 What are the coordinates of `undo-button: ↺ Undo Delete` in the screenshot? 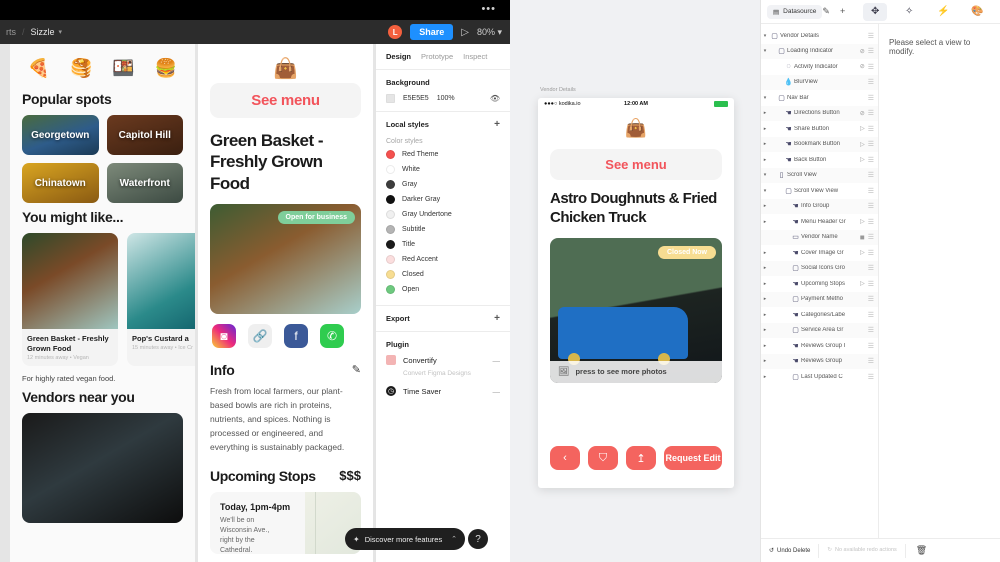 It's located at (789, 551).